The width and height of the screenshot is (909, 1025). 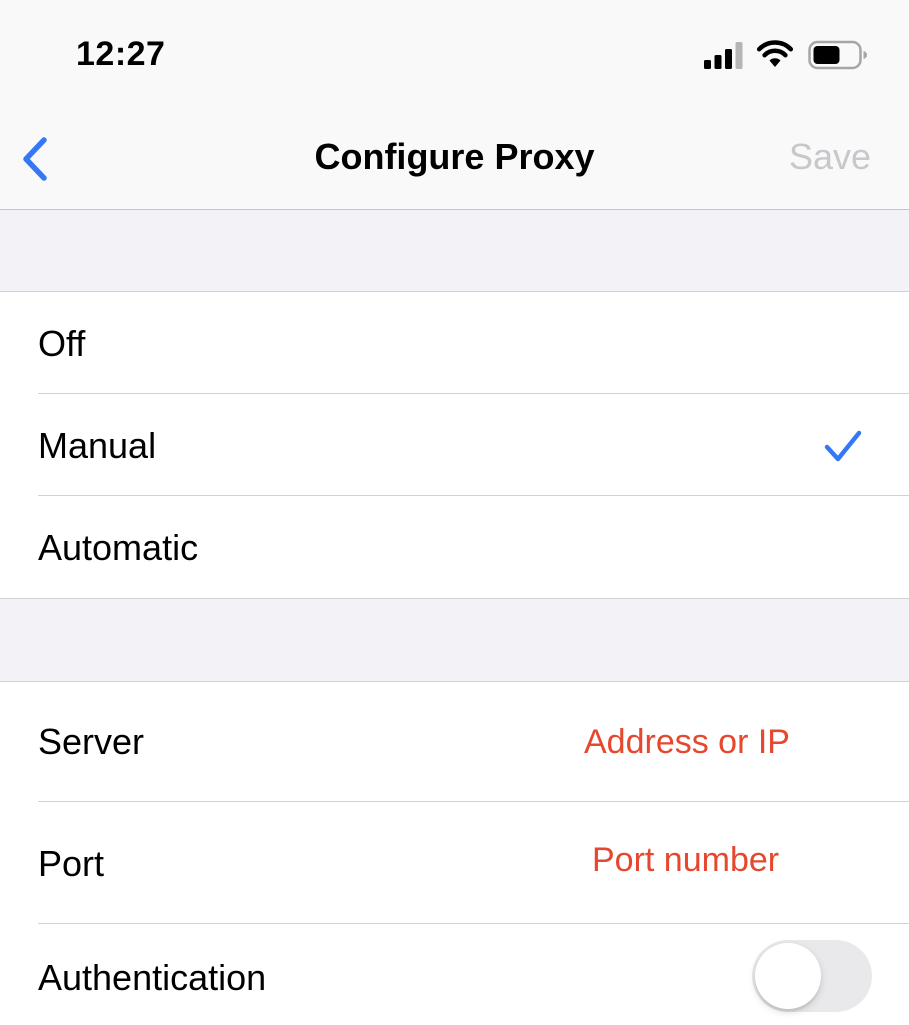 I want to click on option-label: Automatic, so click(x=118, y=547).